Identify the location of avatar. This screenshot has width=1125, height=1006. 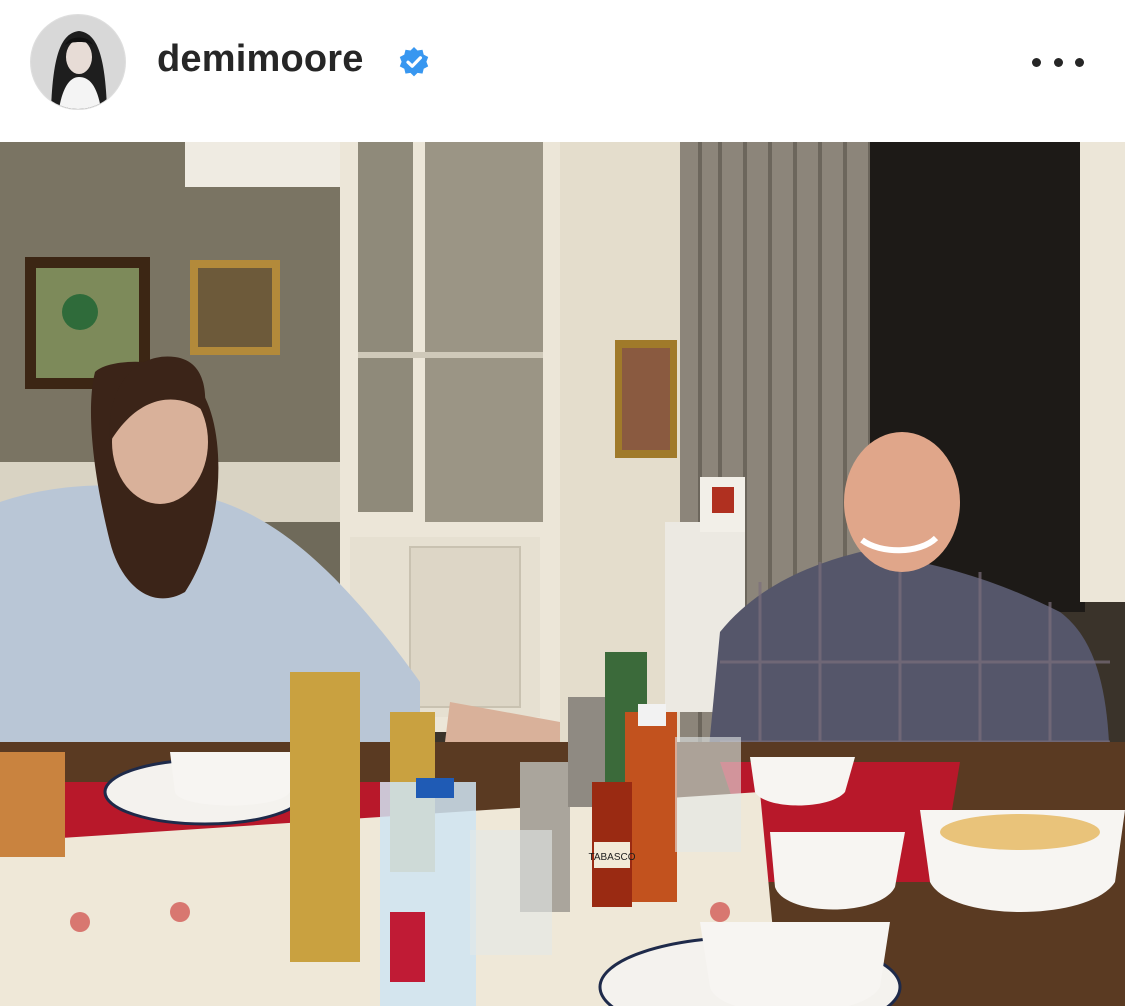
(78, 62).